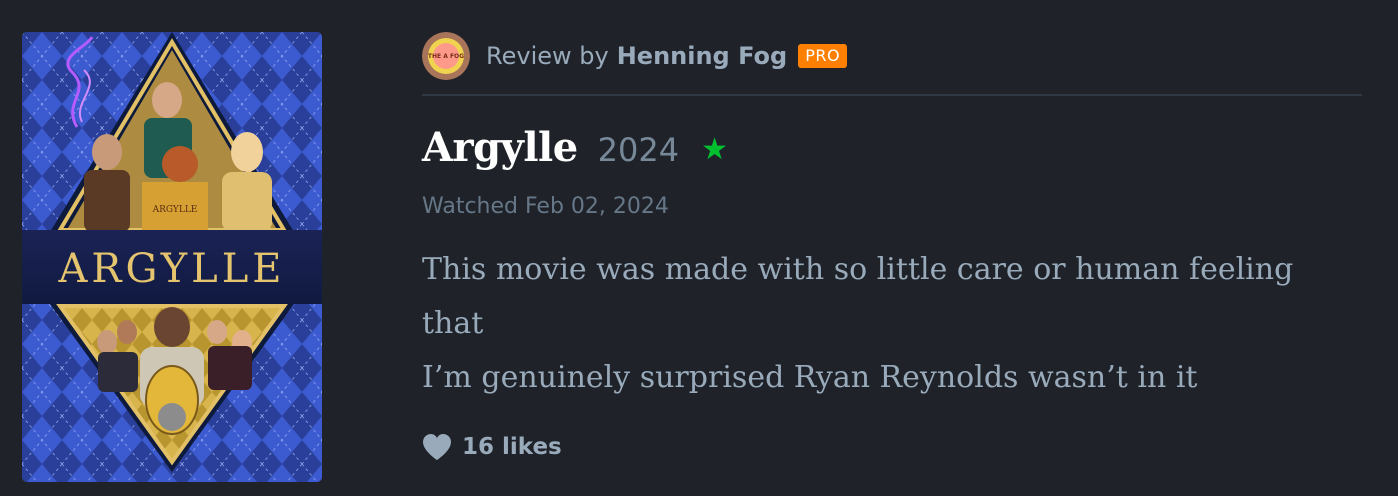 This screenshot has height=496, width=1398. I want to click on review-byline: THE A FOG Review by Henning Fog PRO, so click(892, 56).